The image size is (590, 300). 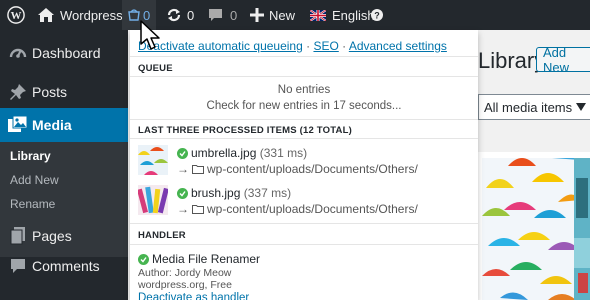 What do you see at coordinates (267, 193) in the screenshot?
I see `processed-time: (337 ms)` at bounding box center [267, 193].